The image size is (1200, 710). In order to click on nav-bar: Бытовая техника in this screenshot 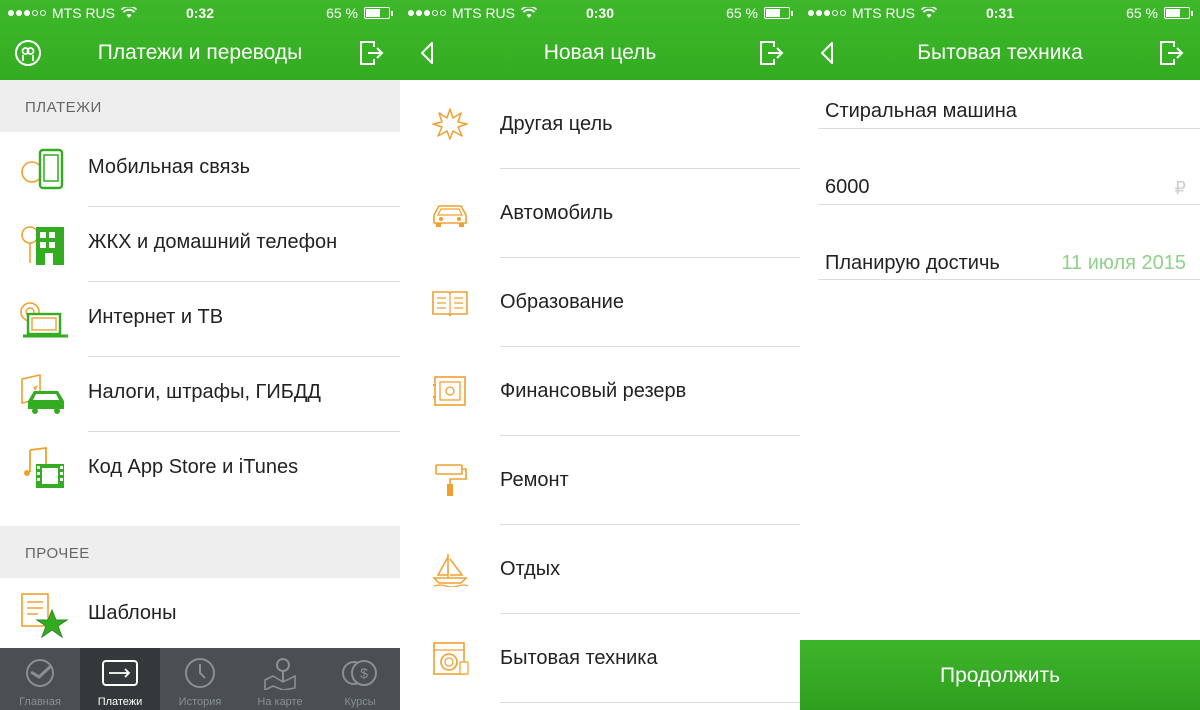, I will do `click(1000, 53)`.